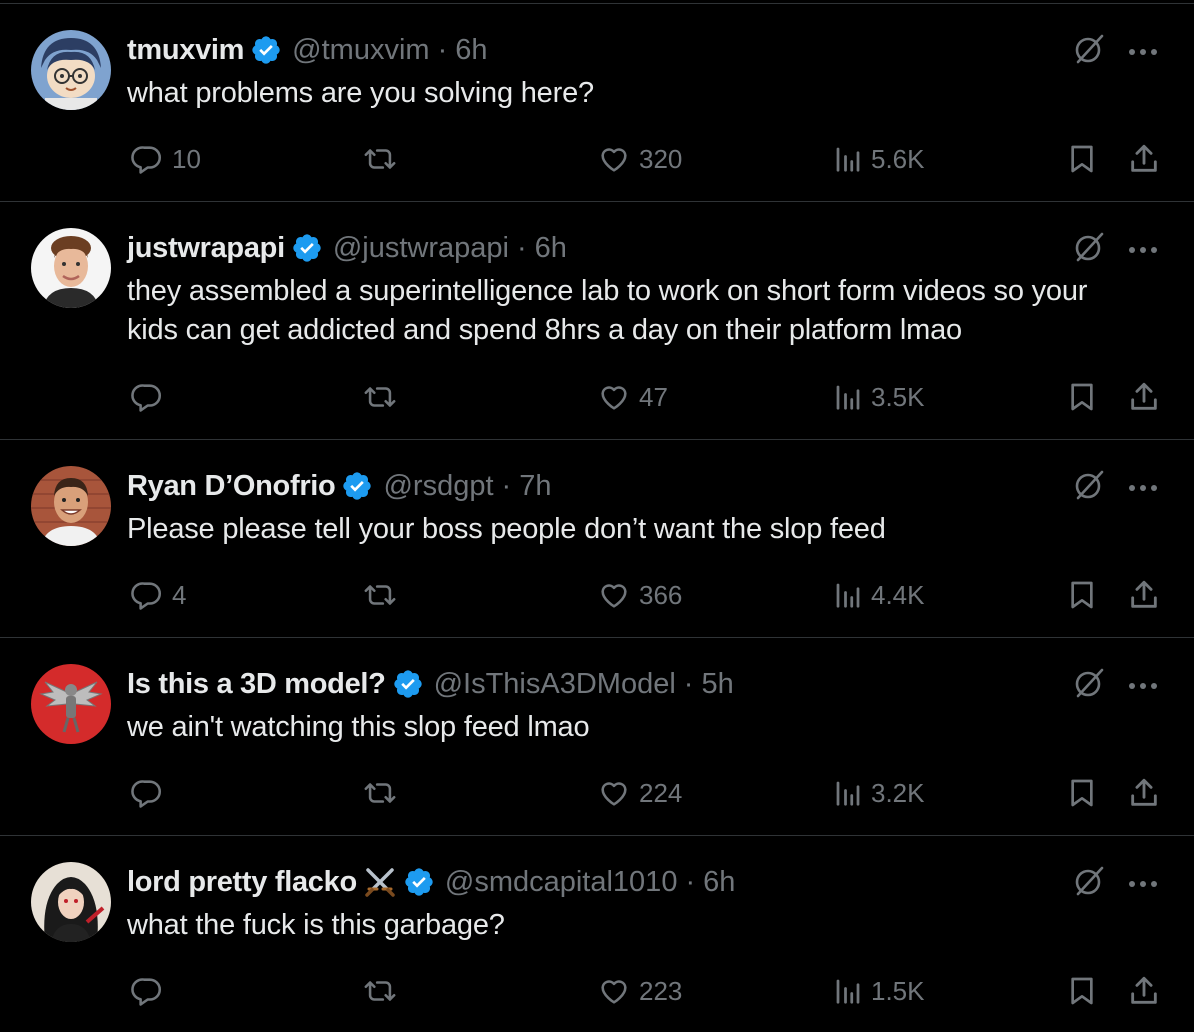 The width and height of the screenshot is (1194, 1032). I want to click on tweet-actions: 224 3.2K, so click(597, 793).